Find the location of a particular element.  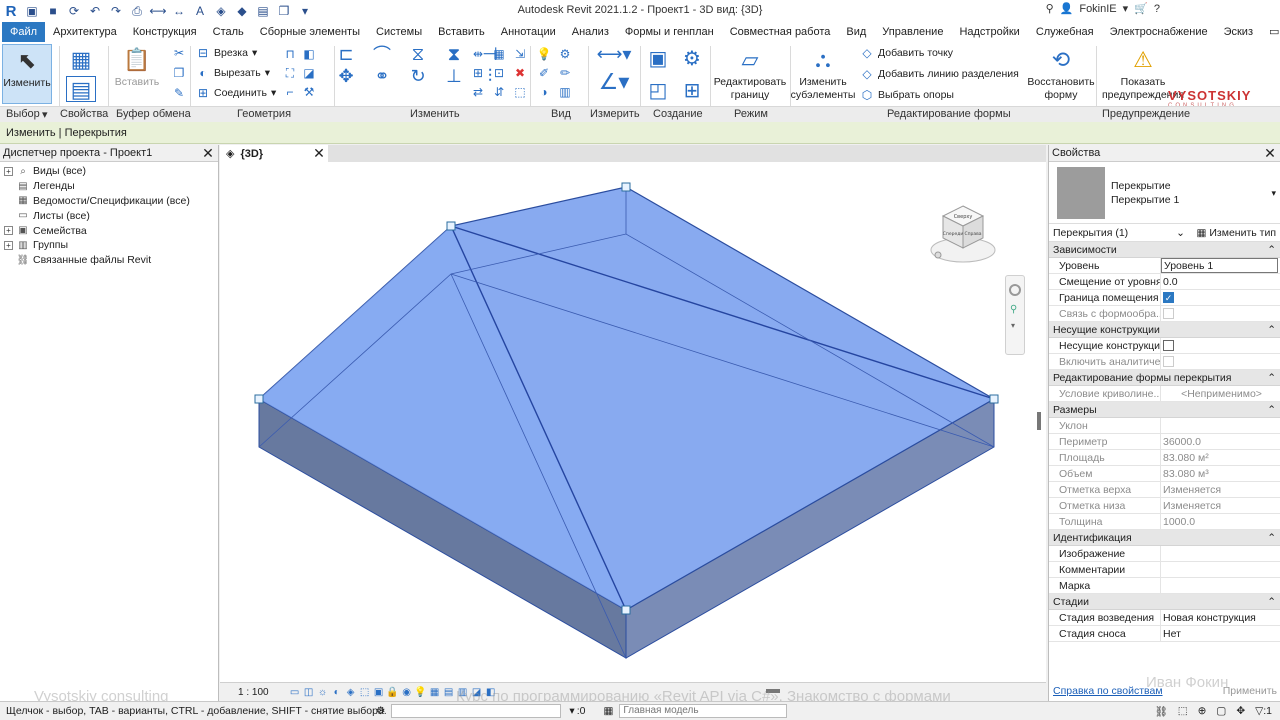

rotate-icon: ↻ is located at coordinates (418, 76).